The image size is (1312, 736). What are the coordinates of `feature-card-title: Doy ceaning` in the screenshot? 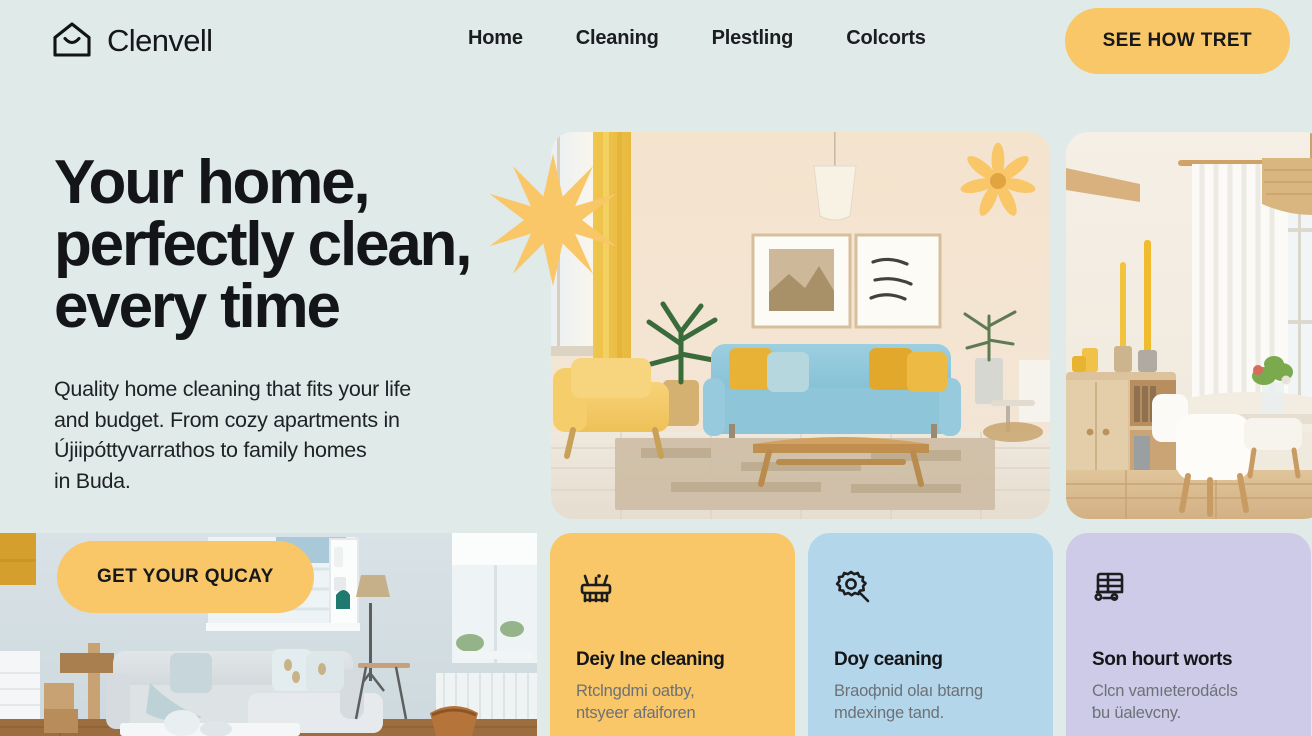 It's located at (888, 659).